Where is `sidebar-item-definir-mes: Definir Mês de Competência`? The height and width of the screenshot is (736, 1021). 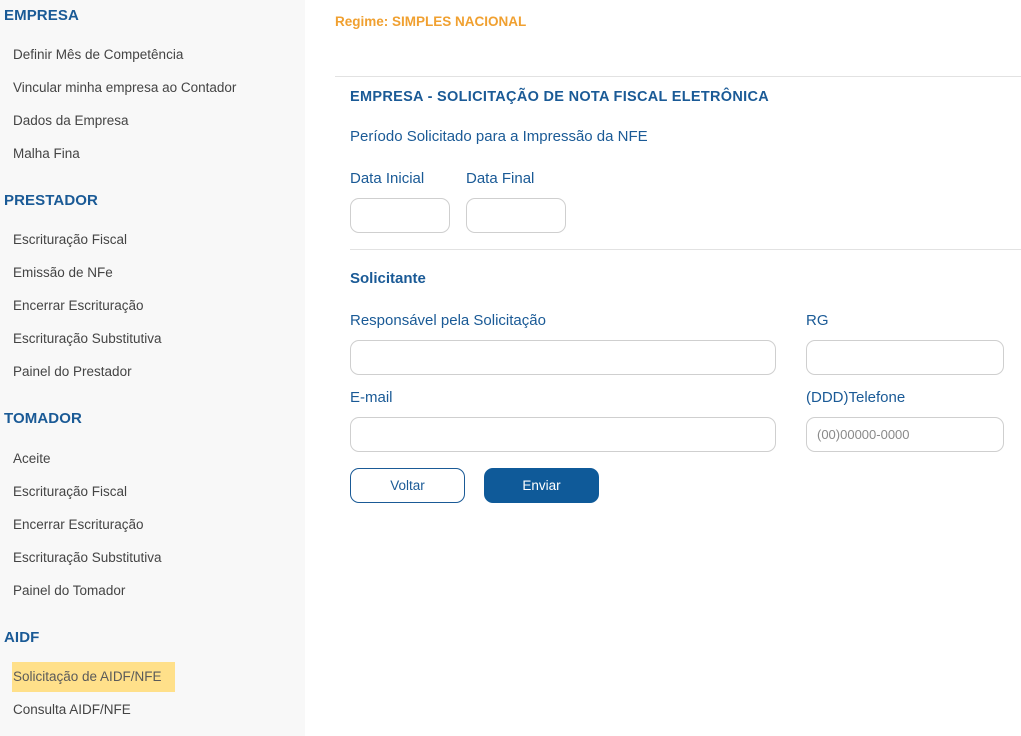
sidebar-item-definir-mes: Definir Mês de Competência is located at coordinates (98, 54).